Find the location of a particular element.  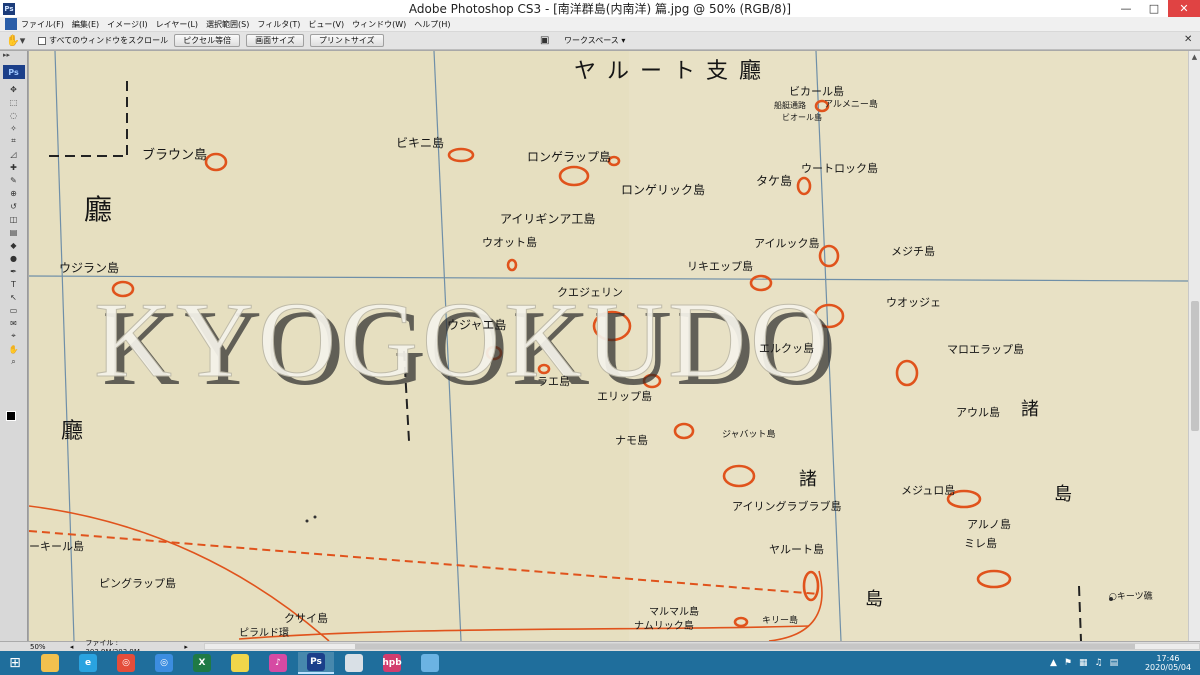

map-label-island: アルメニー島 is located at coordinates (851, 105).